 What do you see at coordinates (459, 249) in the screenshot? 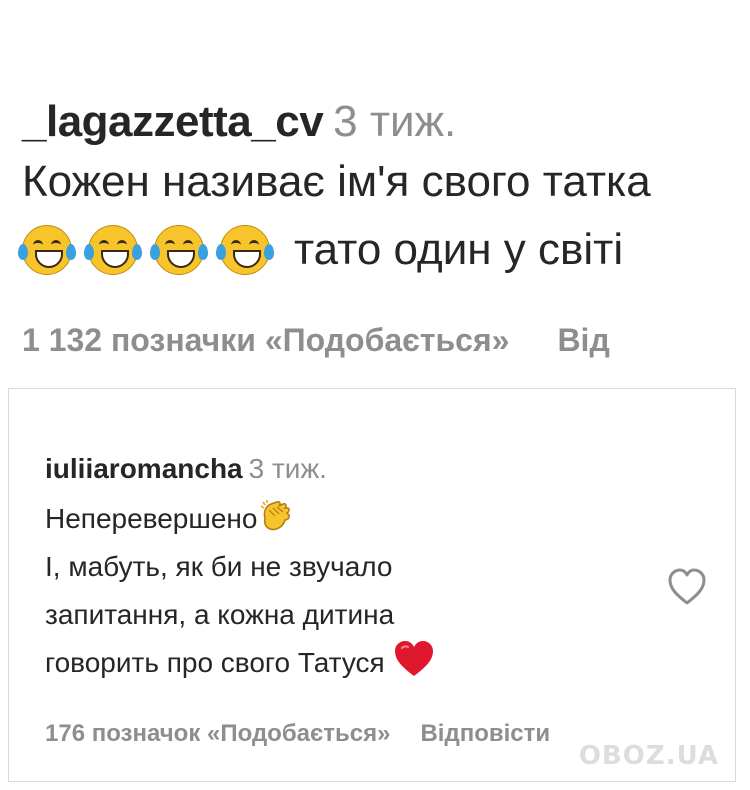
I see `comment-text-tail: тато один у світі` at bounding box center [459, 249].